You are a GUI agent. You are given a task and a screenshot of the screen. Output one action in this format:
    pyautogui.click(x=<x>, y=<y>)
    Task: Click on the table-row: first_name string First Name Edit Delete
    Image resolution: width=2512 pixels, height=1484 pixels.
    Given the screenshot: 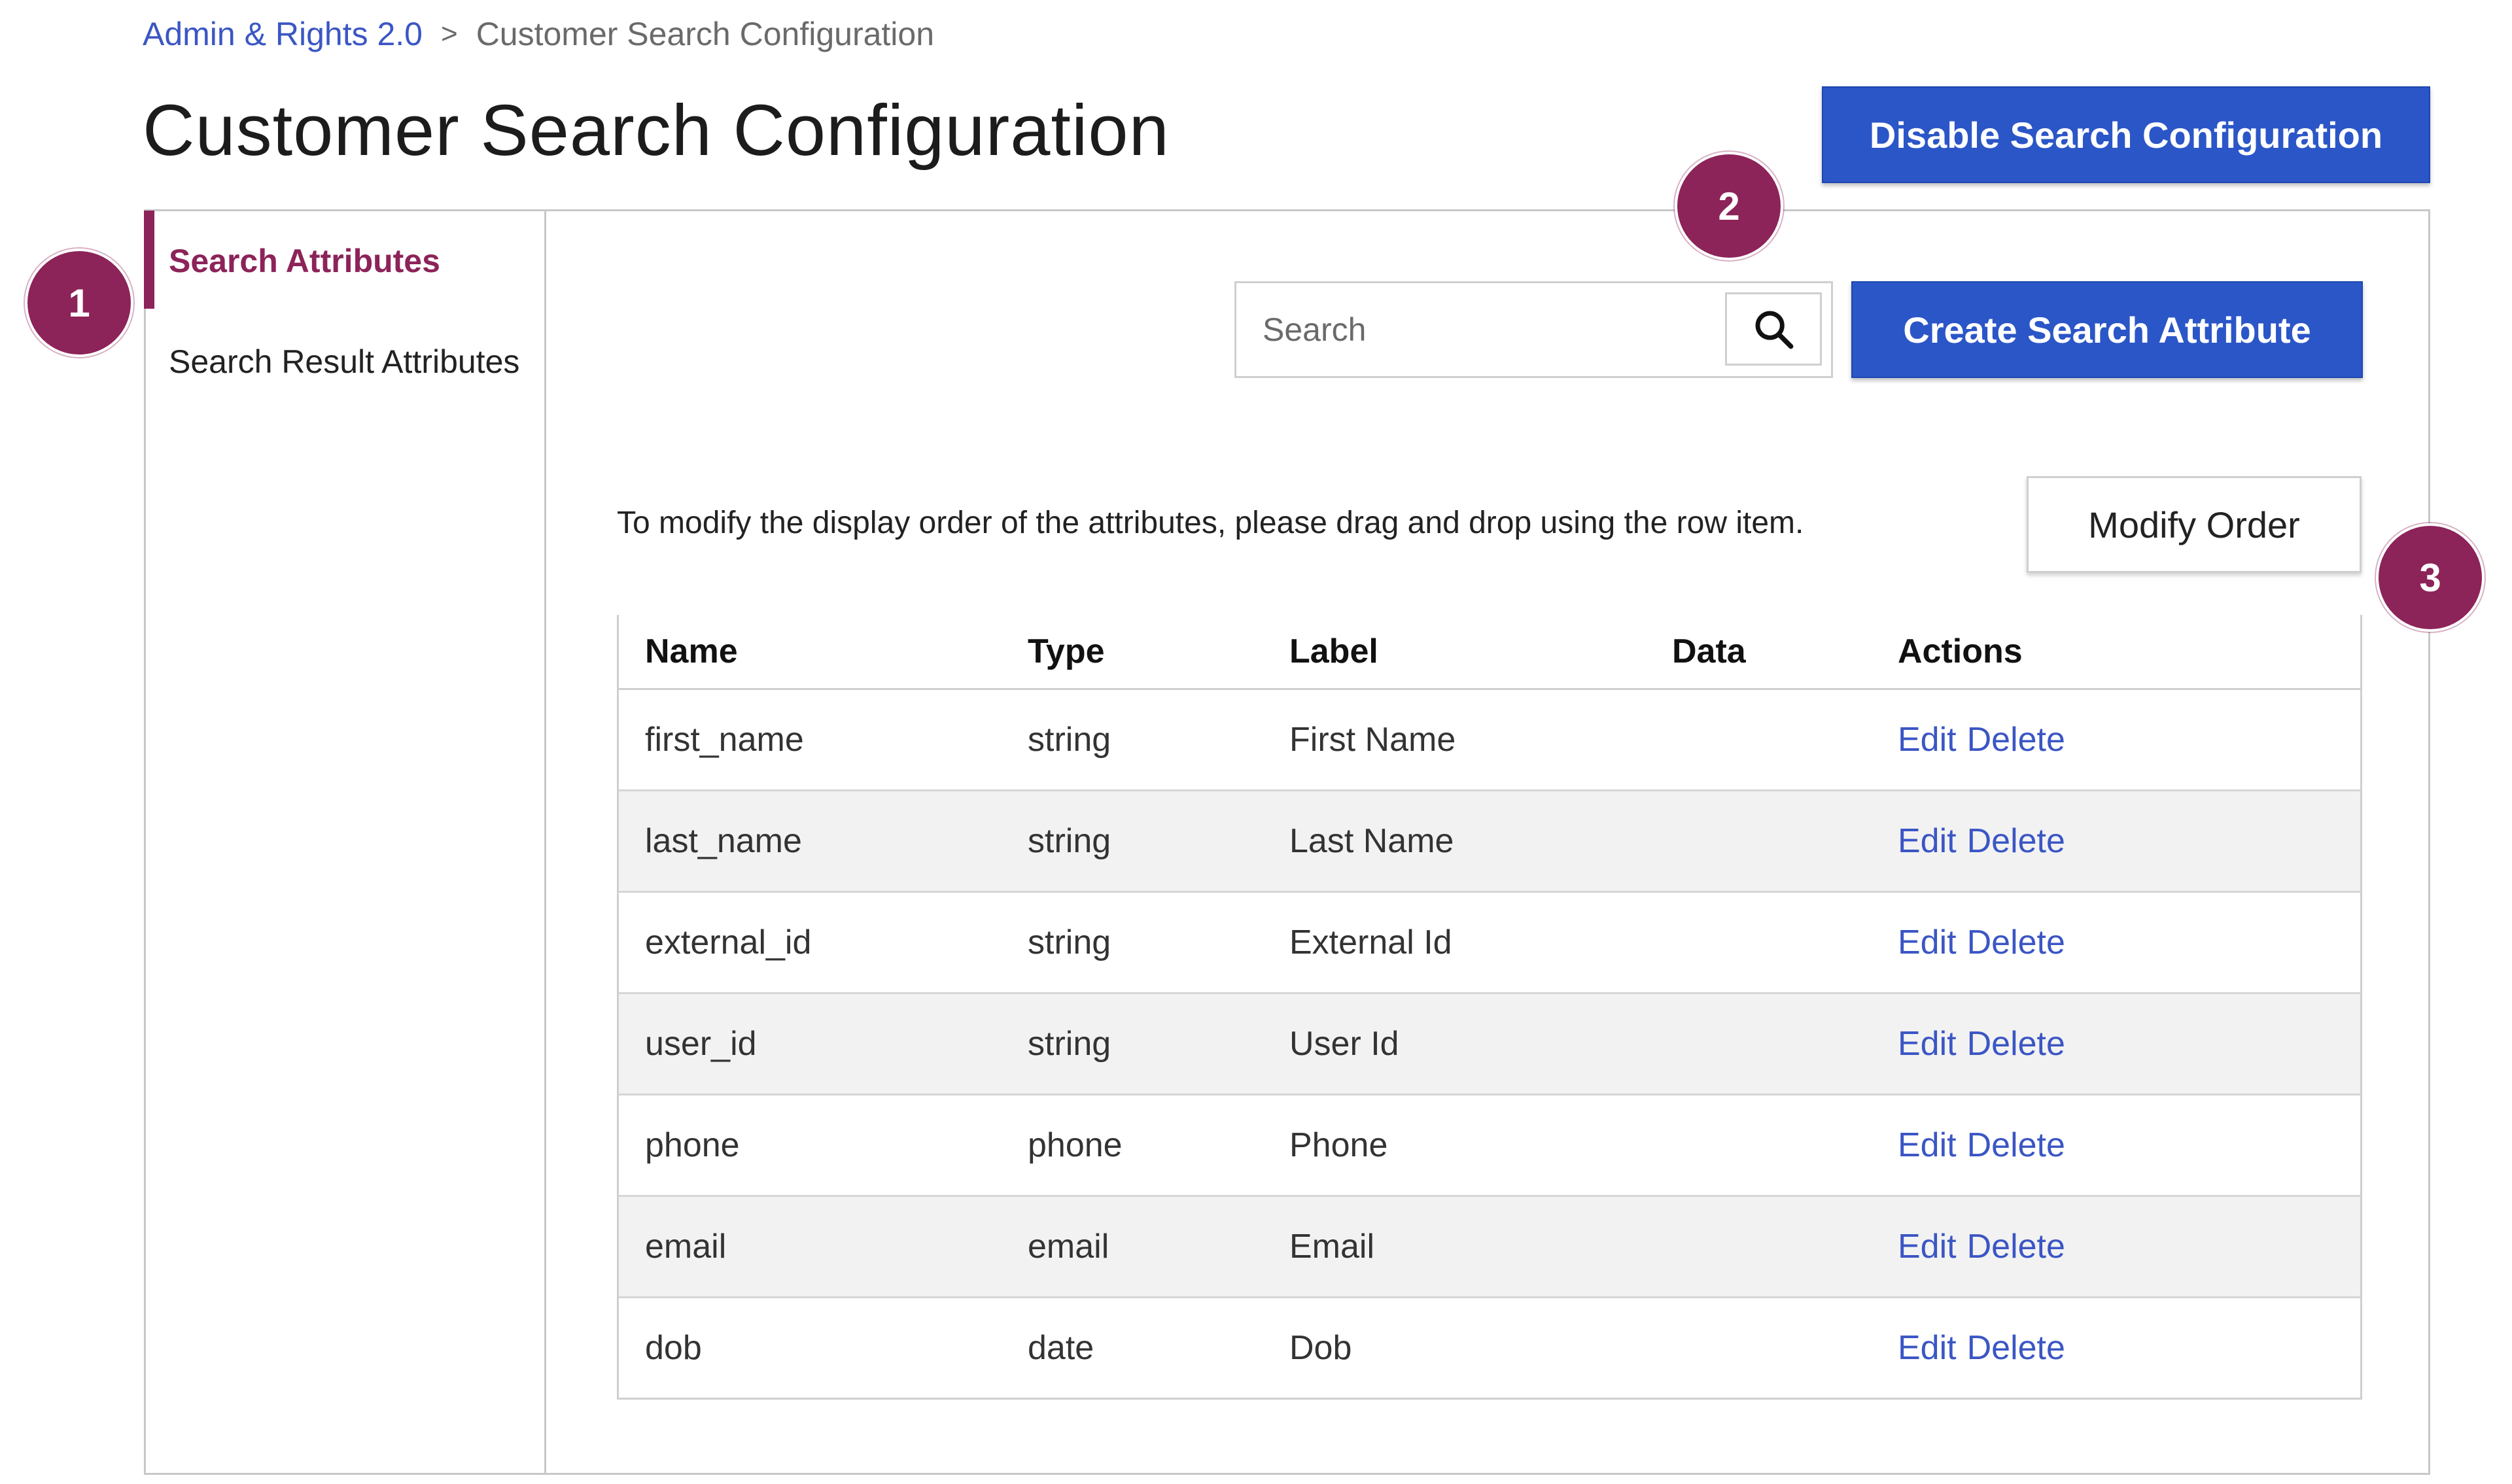 What is the action you would take?
    pyautogui.click(x=1490, y=739)
    